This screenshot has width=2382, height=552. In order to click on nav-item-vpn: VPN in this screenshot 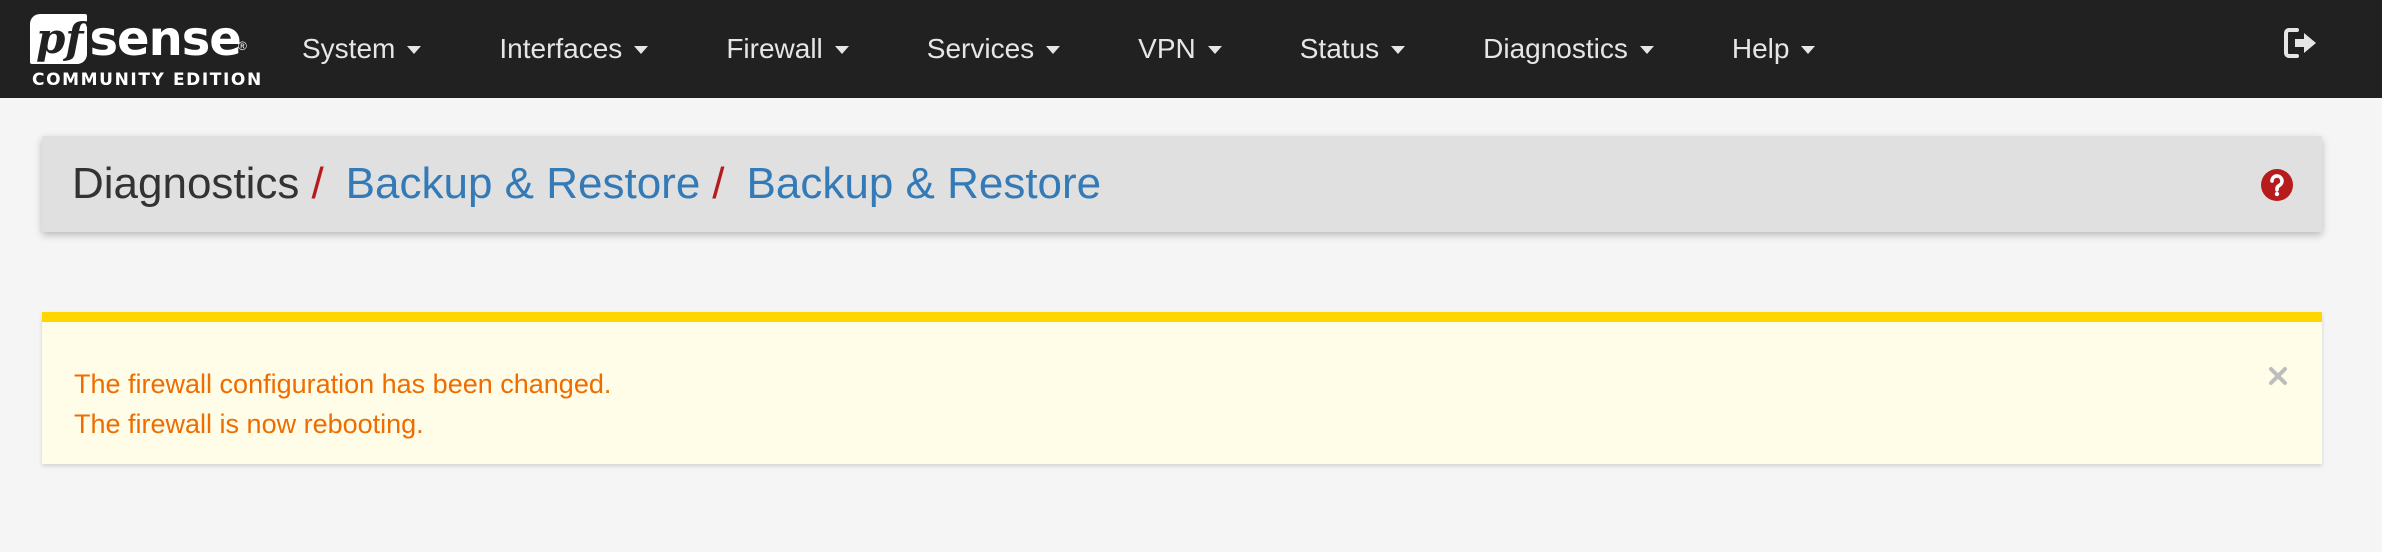, I will do `click(1180, 49)`.